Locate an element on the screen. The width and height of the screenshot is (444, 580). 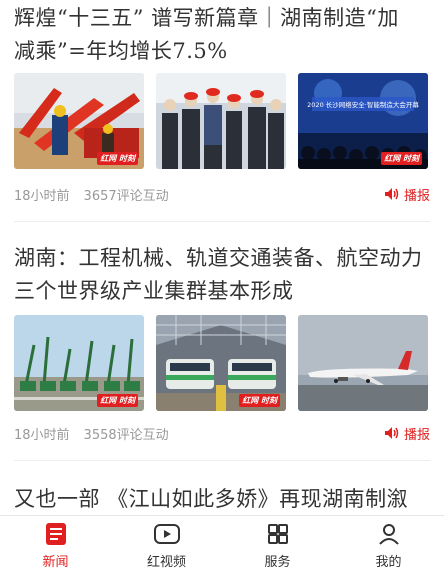
screen-text: 2020 长沙网络安全·智能制造大会开幕 is located at coordinates (363, 104).